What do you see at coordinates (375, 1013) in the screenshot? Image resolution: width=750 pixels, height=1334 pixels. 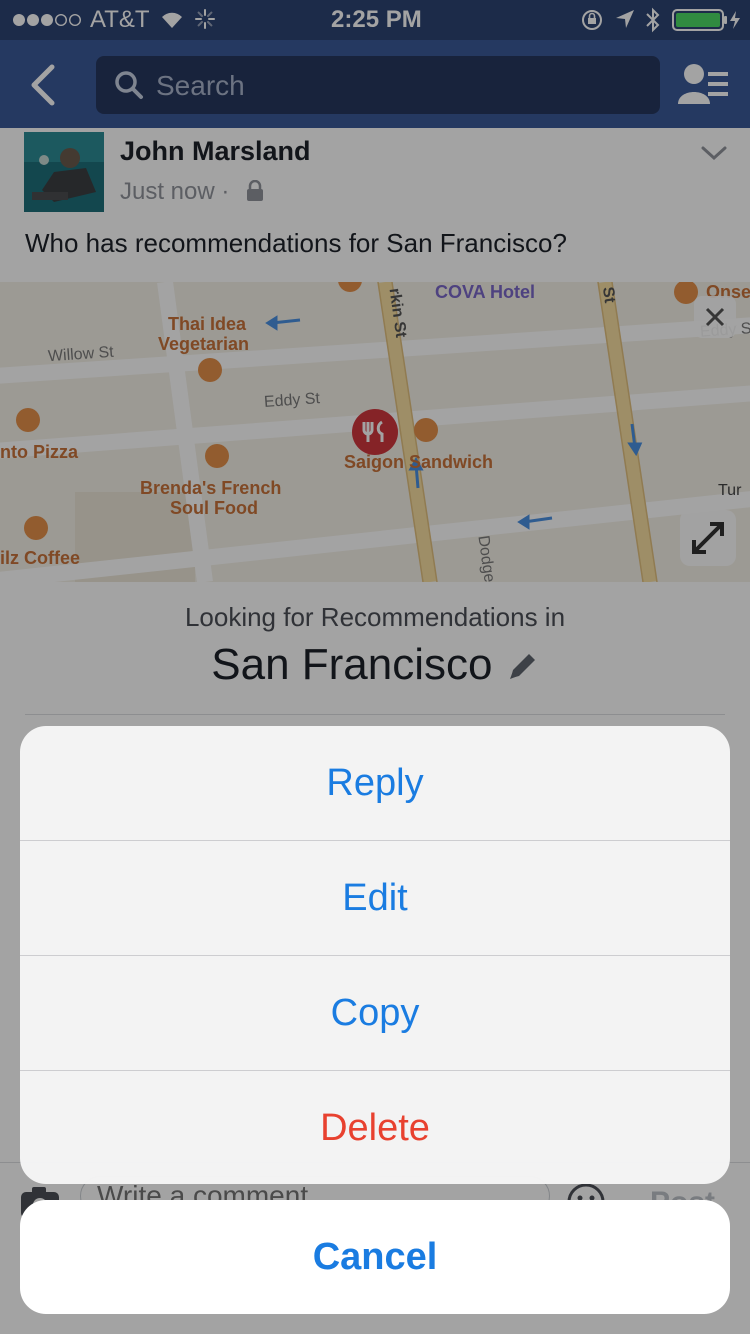 I see `copy-button: Copy` at bounding box center [375, 1013].